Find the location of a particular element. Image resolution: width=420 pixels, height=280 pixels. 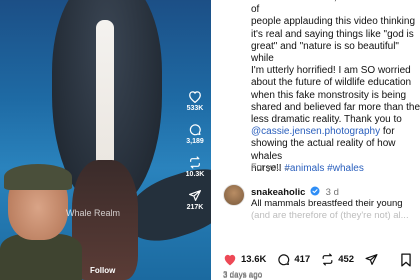

caption-mention-link: @cassie.jensen.photography is located at coordinates (315, 131).